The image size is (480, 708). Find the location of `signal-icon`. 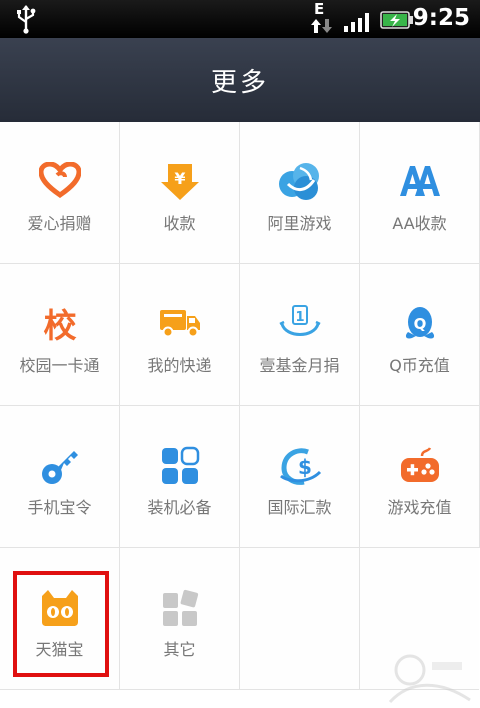

signal-icon is located at coordinates (358, 24).